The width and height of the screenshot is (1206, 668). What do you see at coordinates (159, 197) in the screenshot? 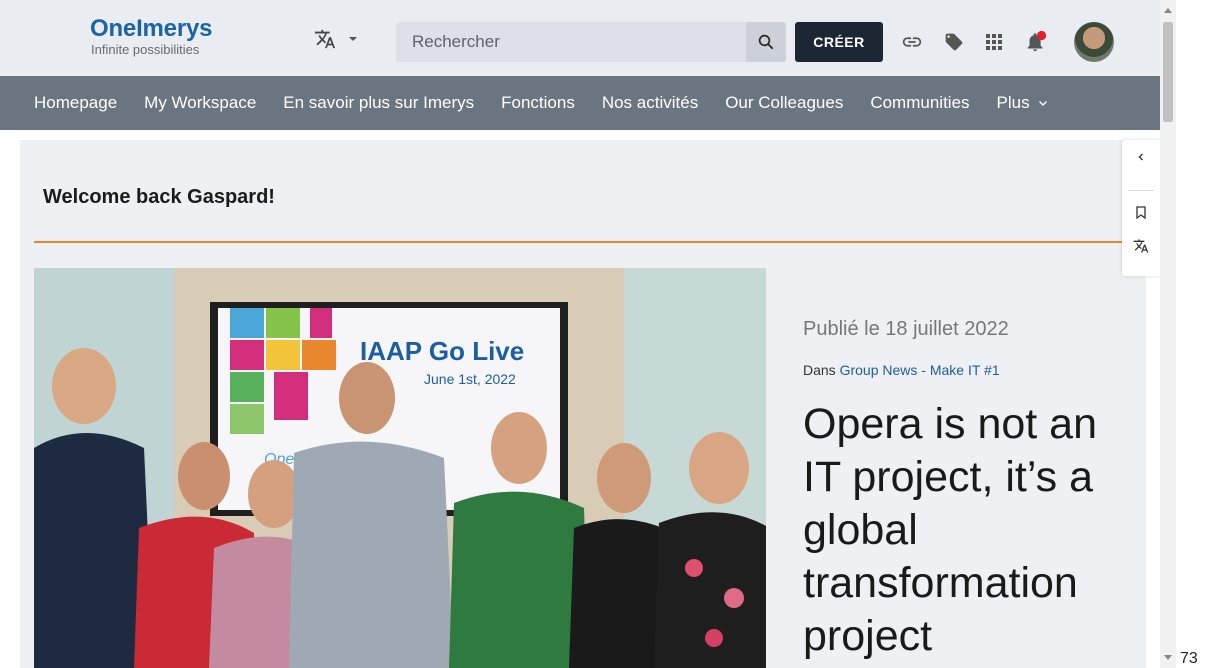
I see `welcome-message: Welcome back Gaspard!` at bounding box center [159, 197].